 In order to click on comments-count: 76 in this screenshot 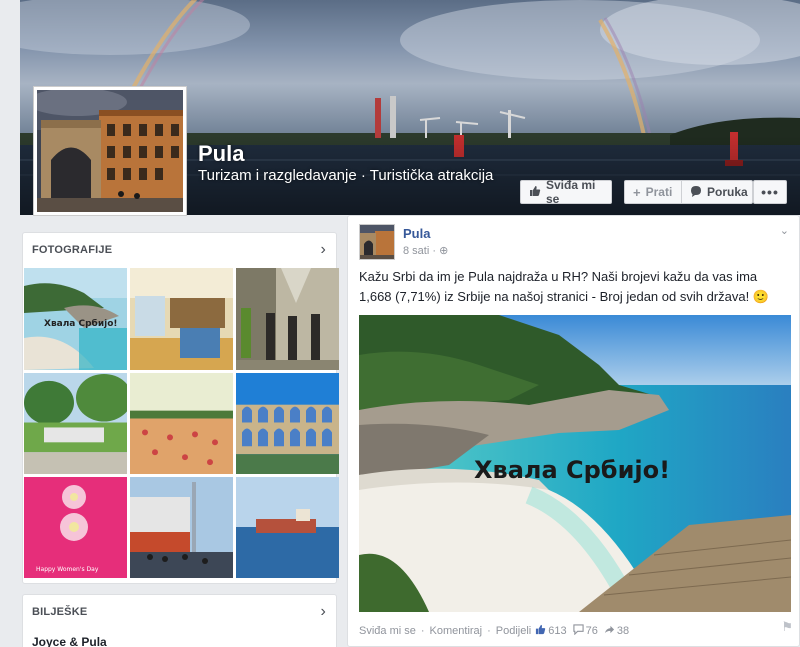, I will do `click(585, 631)`.